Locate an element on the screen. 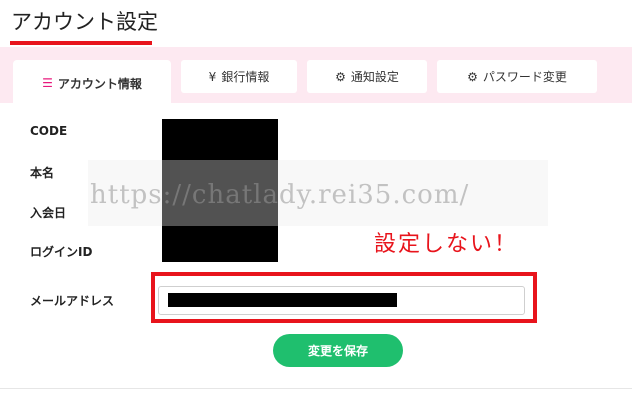 Image resolution: width=632 pixels, height=396 pixels. annotation-highlight-box is located at coordinates (344, 297).